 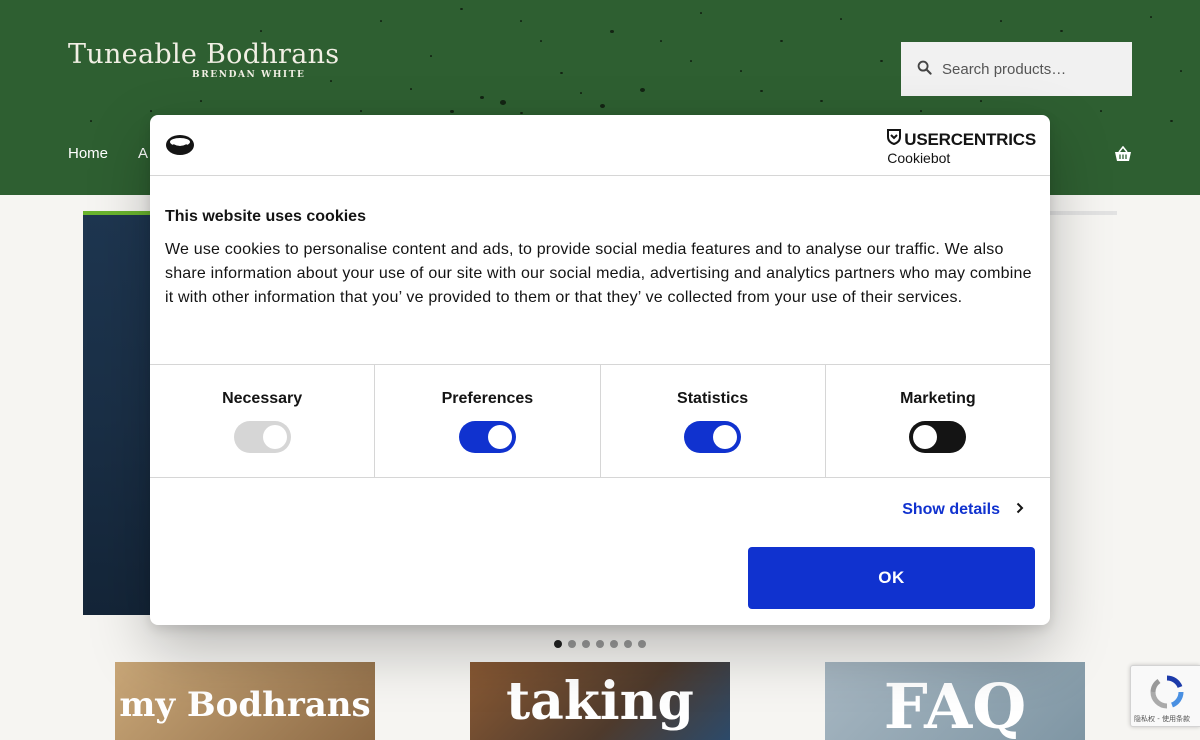 I want to click on cookiebot-brand: USERCENTRICS, so click(x=970, y=139).